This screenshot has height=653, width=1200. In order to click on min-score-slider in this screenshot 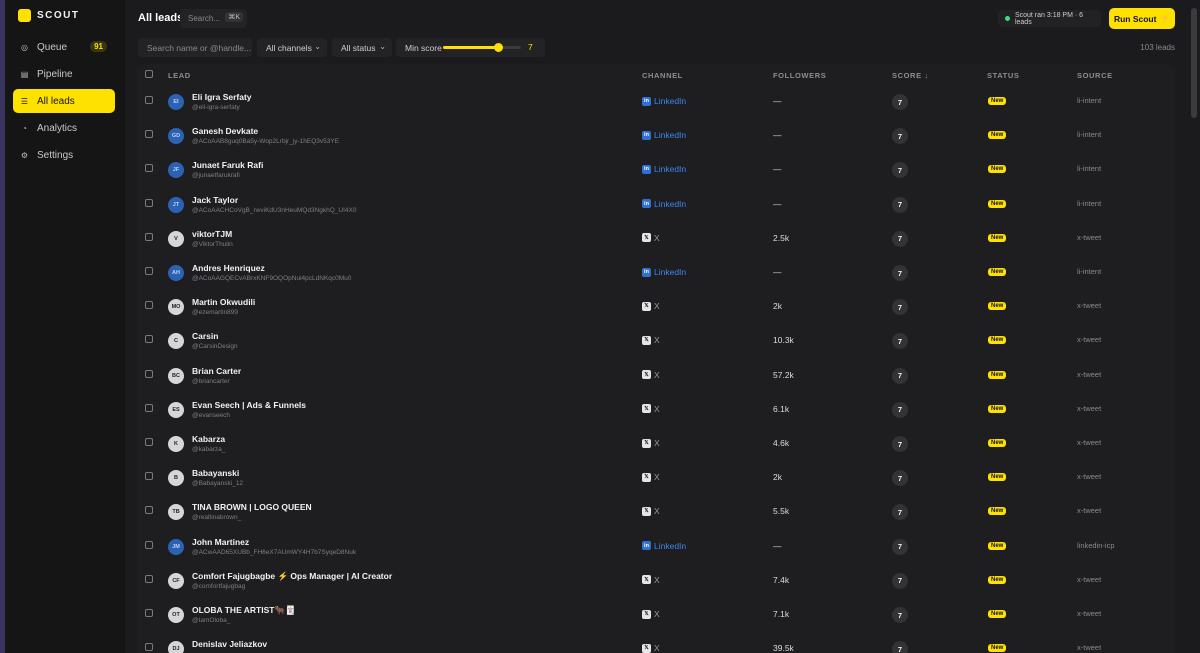, I will do `click(482, 47)`.